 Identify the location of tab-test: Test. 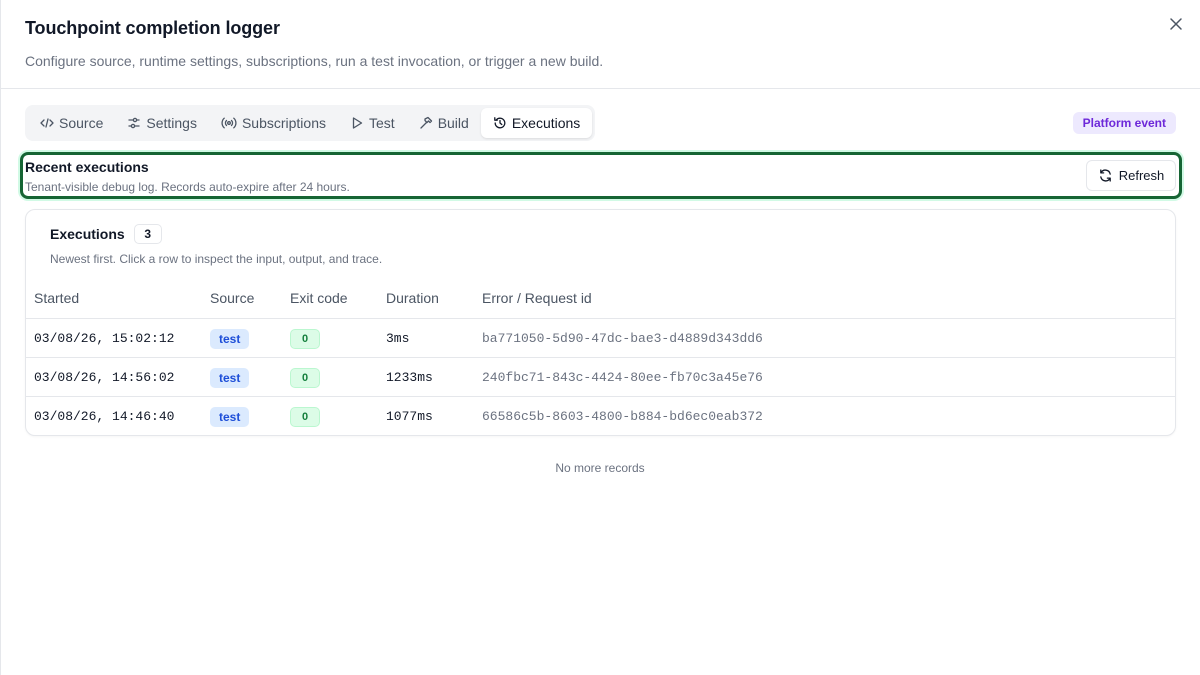
(372, 123).